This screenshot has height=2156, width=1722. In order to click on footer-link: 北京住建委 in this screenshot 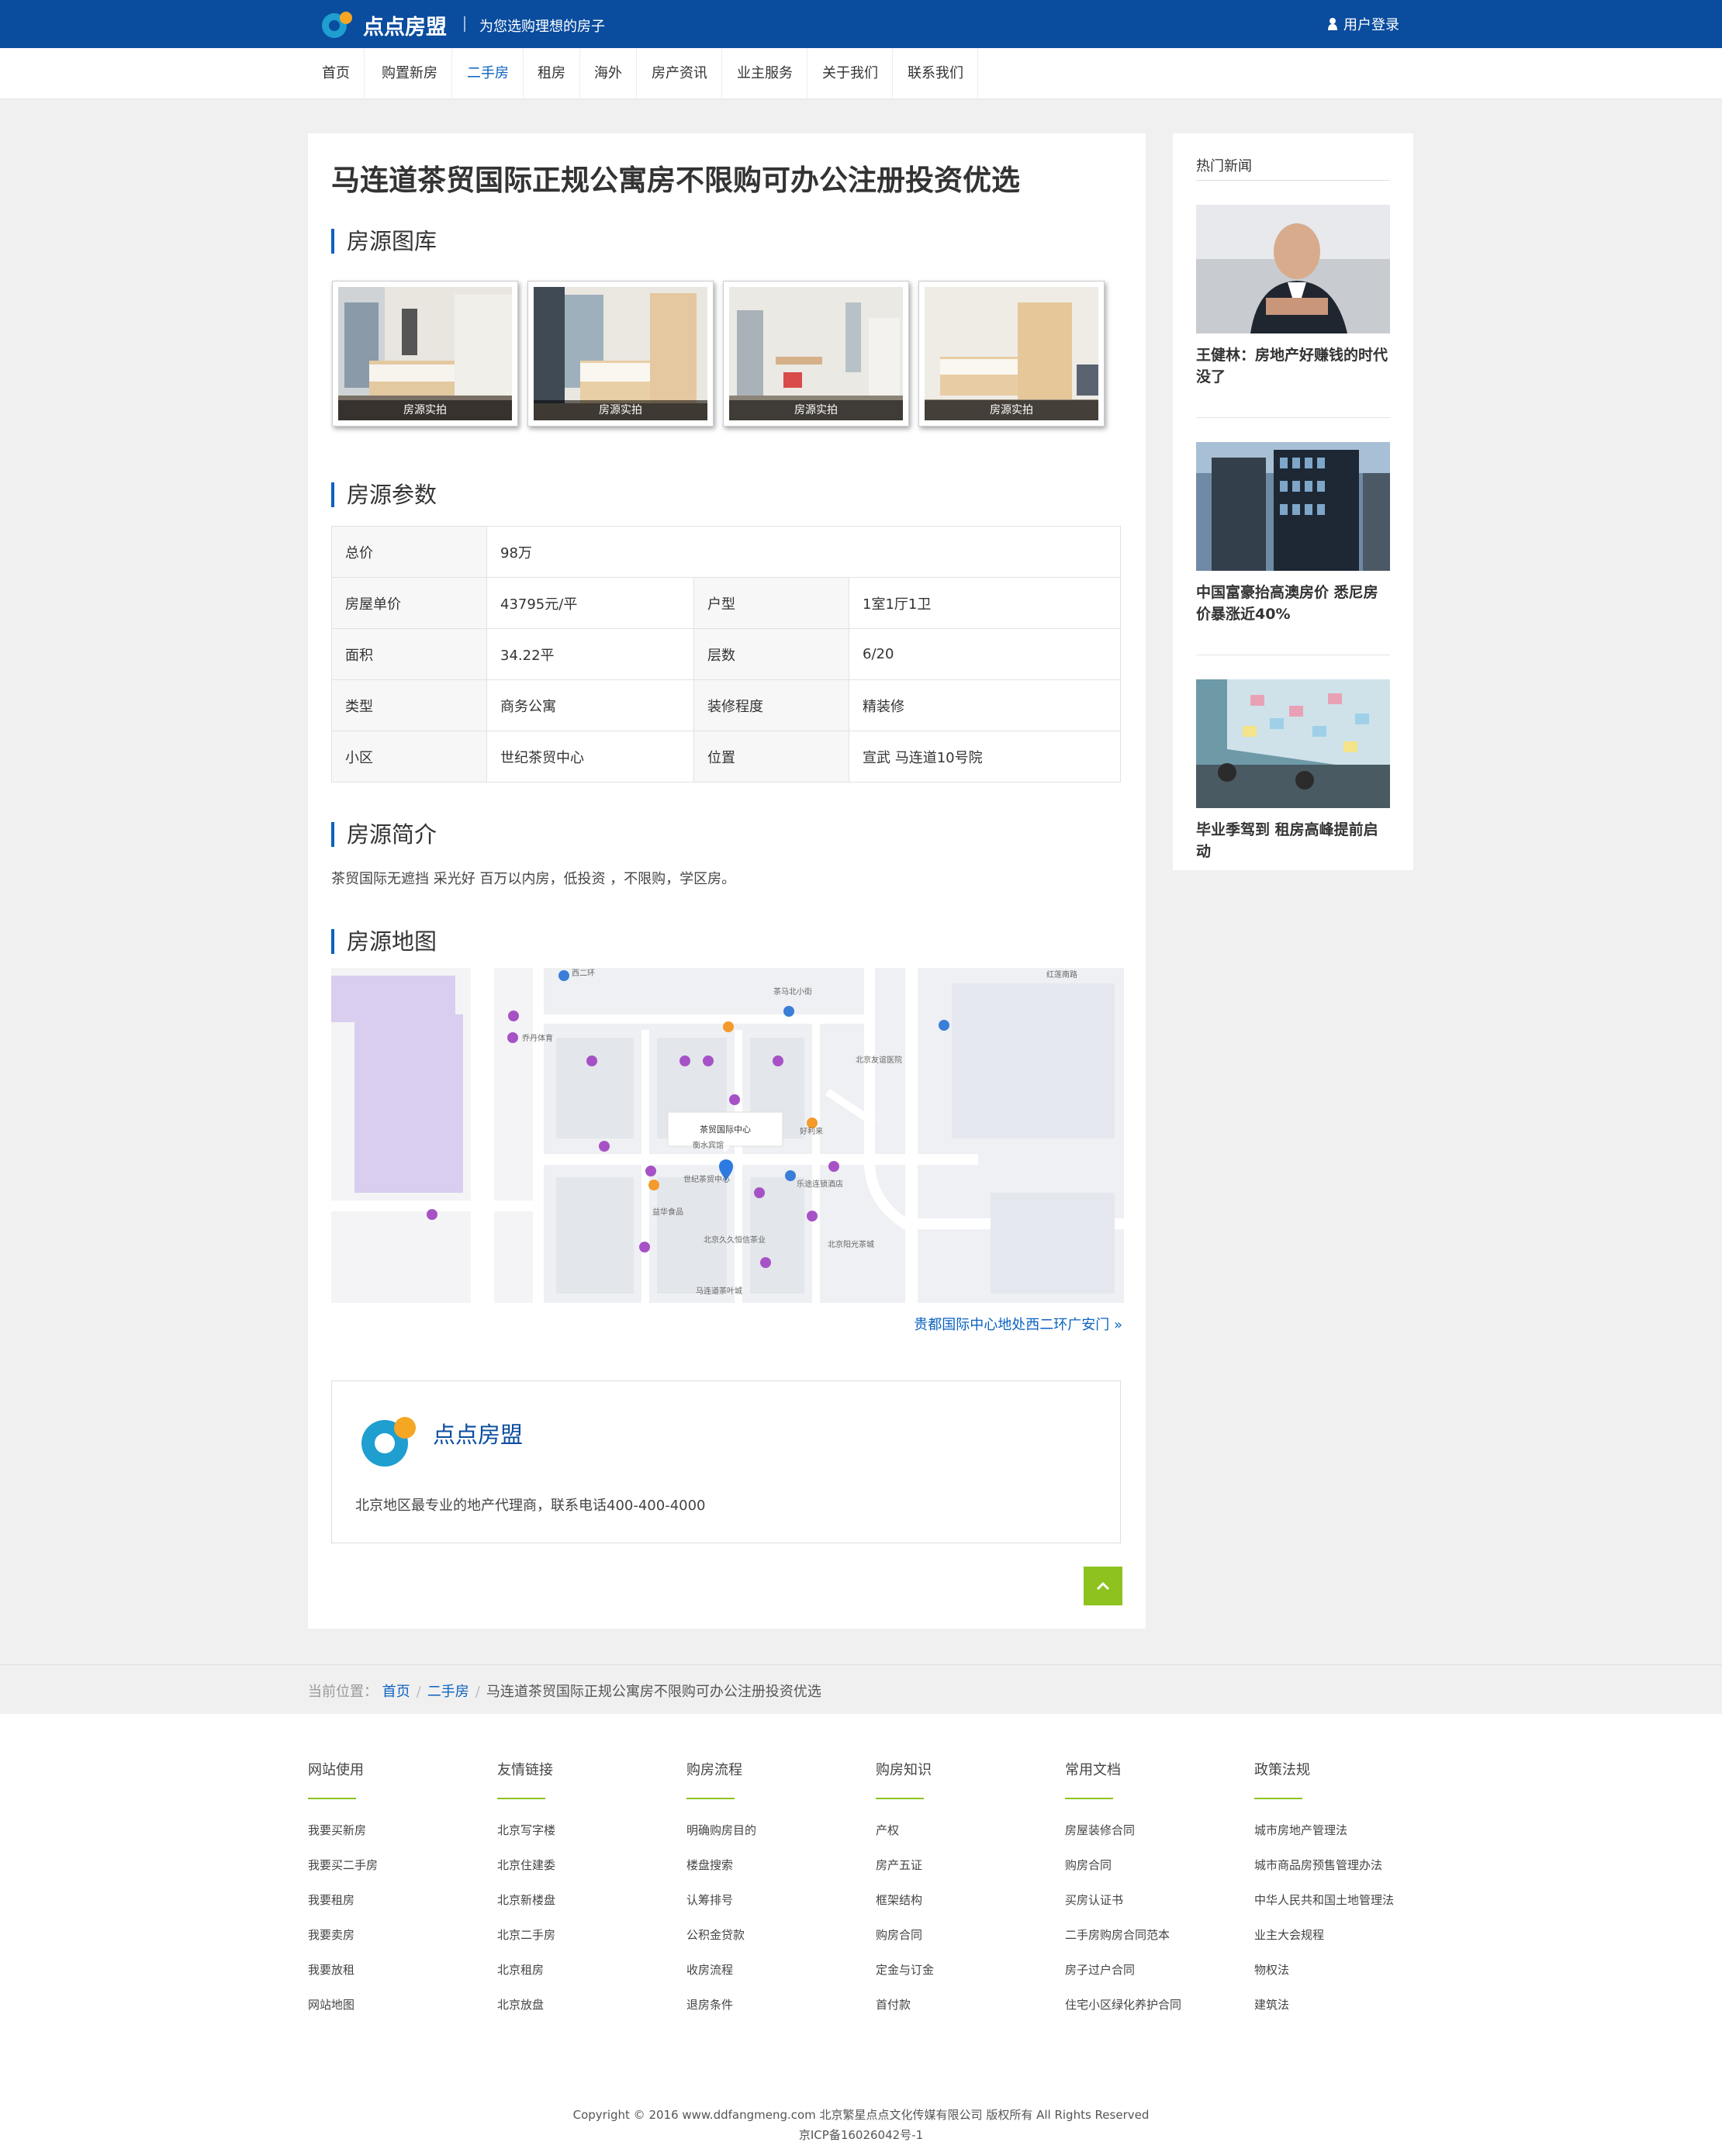, I will do `click(586, 1875)`.